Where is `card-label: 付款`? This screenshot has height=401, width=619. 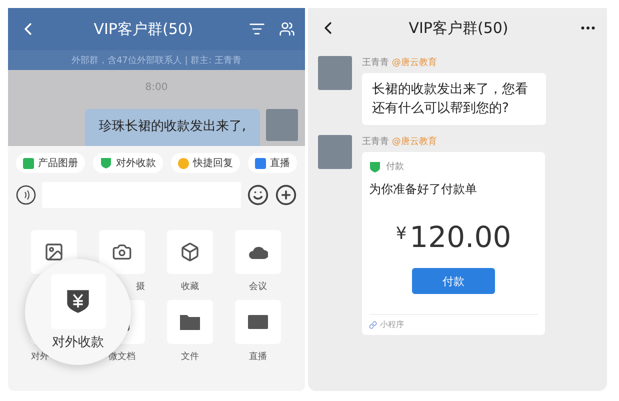 card-label: 付款 is located at coordinates (395, 166).